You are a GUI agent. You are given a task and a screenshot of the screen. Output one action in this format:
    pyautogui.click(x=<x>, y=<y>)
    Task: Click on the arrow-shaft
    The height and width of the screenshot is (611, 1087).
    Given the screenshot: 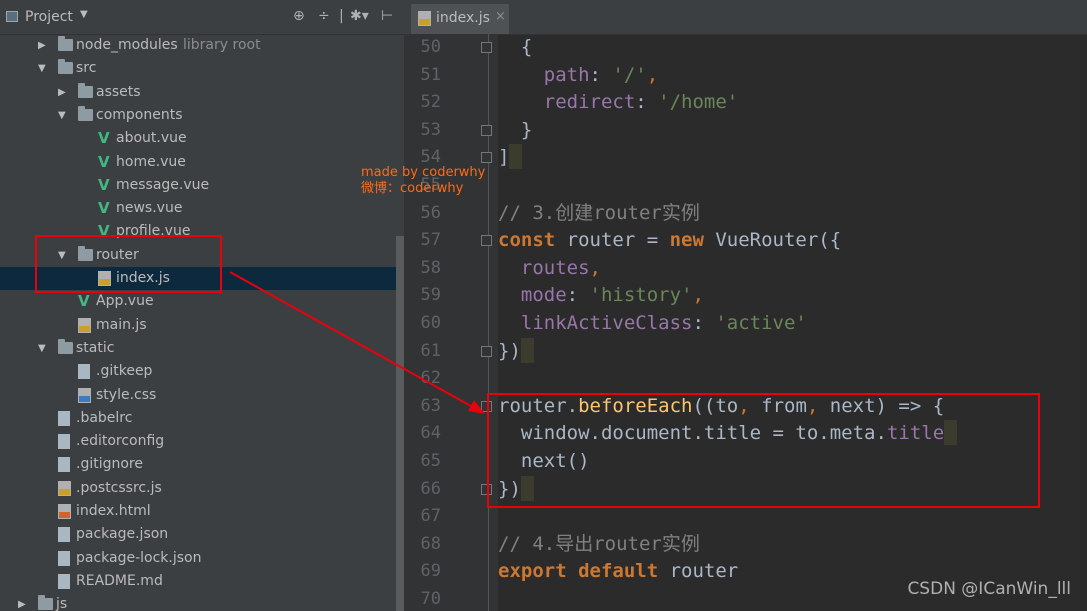 What is the action you would take?
    pyautogui.click(x=354, y=341)
    